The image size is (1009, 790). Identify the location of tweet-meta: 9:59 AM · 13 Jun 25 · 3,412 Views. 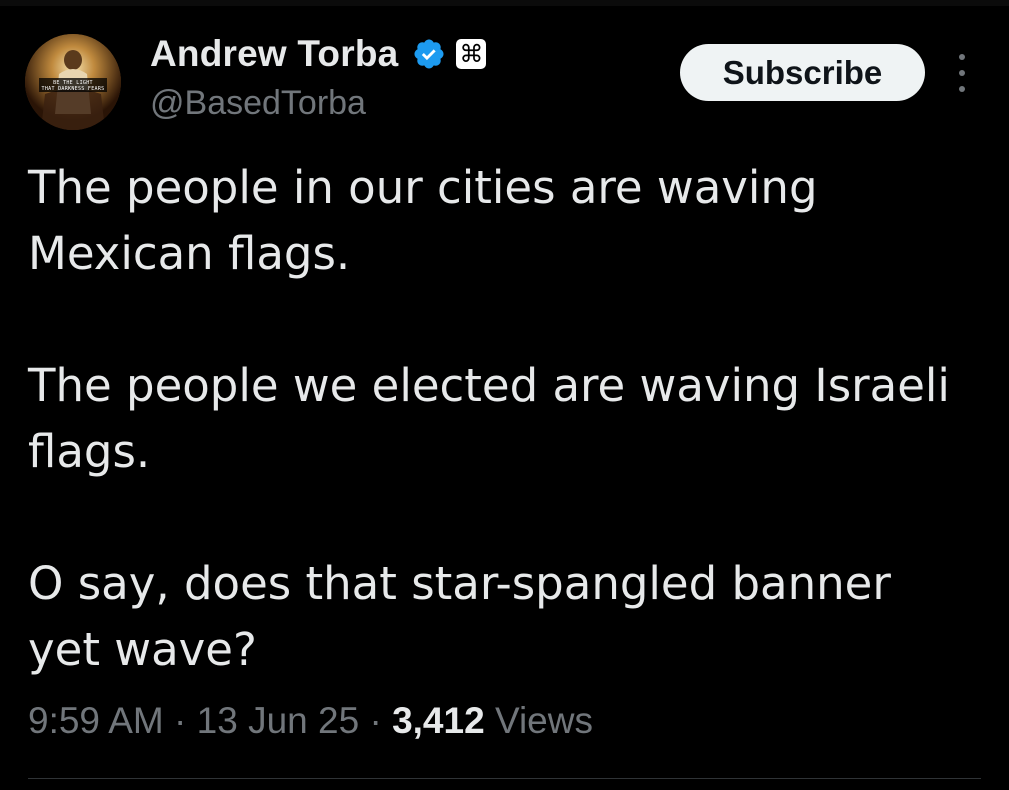
(310, 721).